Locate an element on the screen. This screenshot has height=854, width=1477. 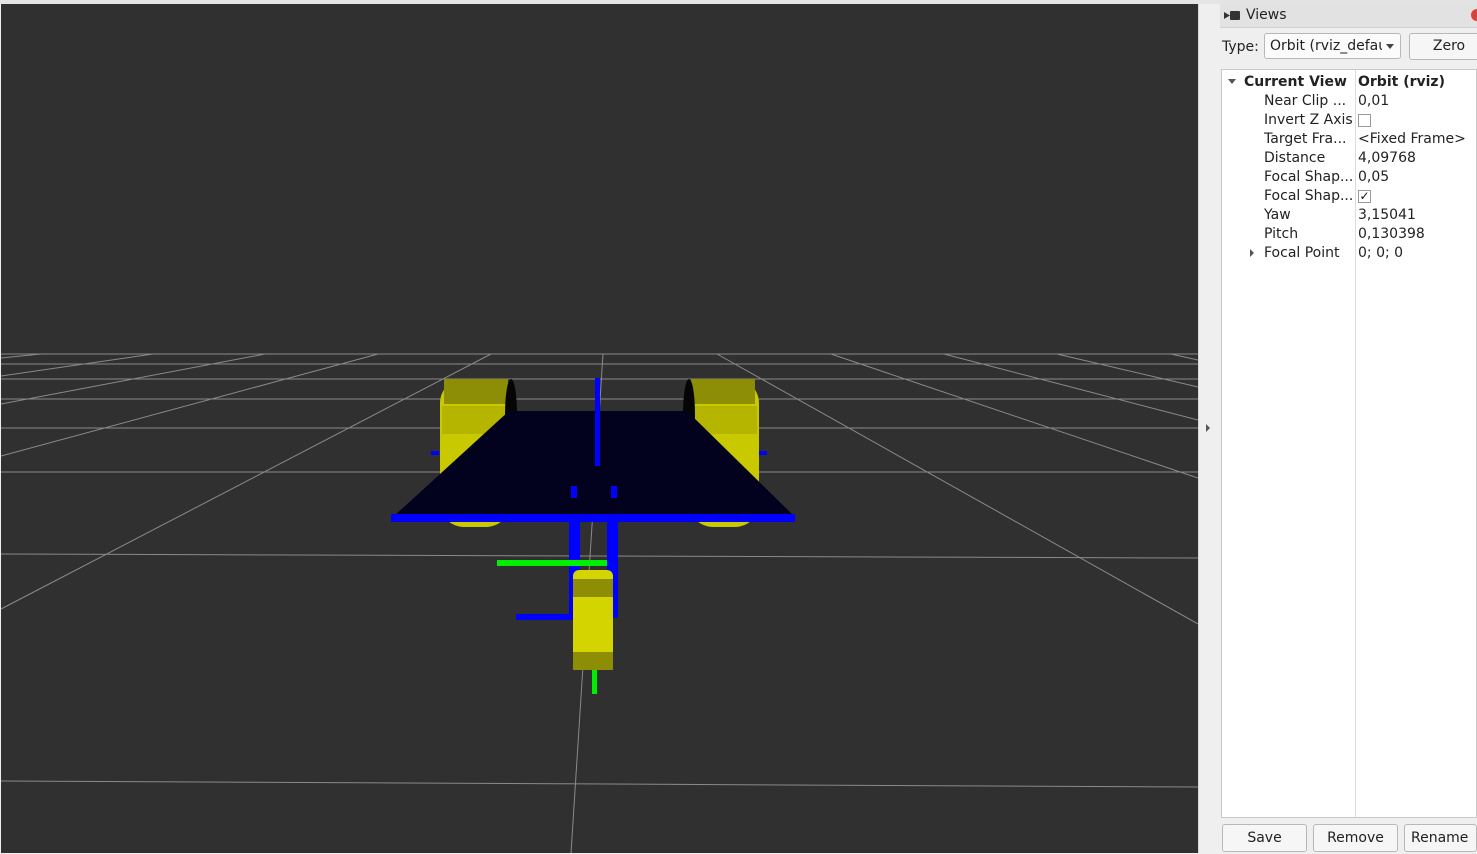
collapse-arrow-icon is located at coordinates (1232, 81).